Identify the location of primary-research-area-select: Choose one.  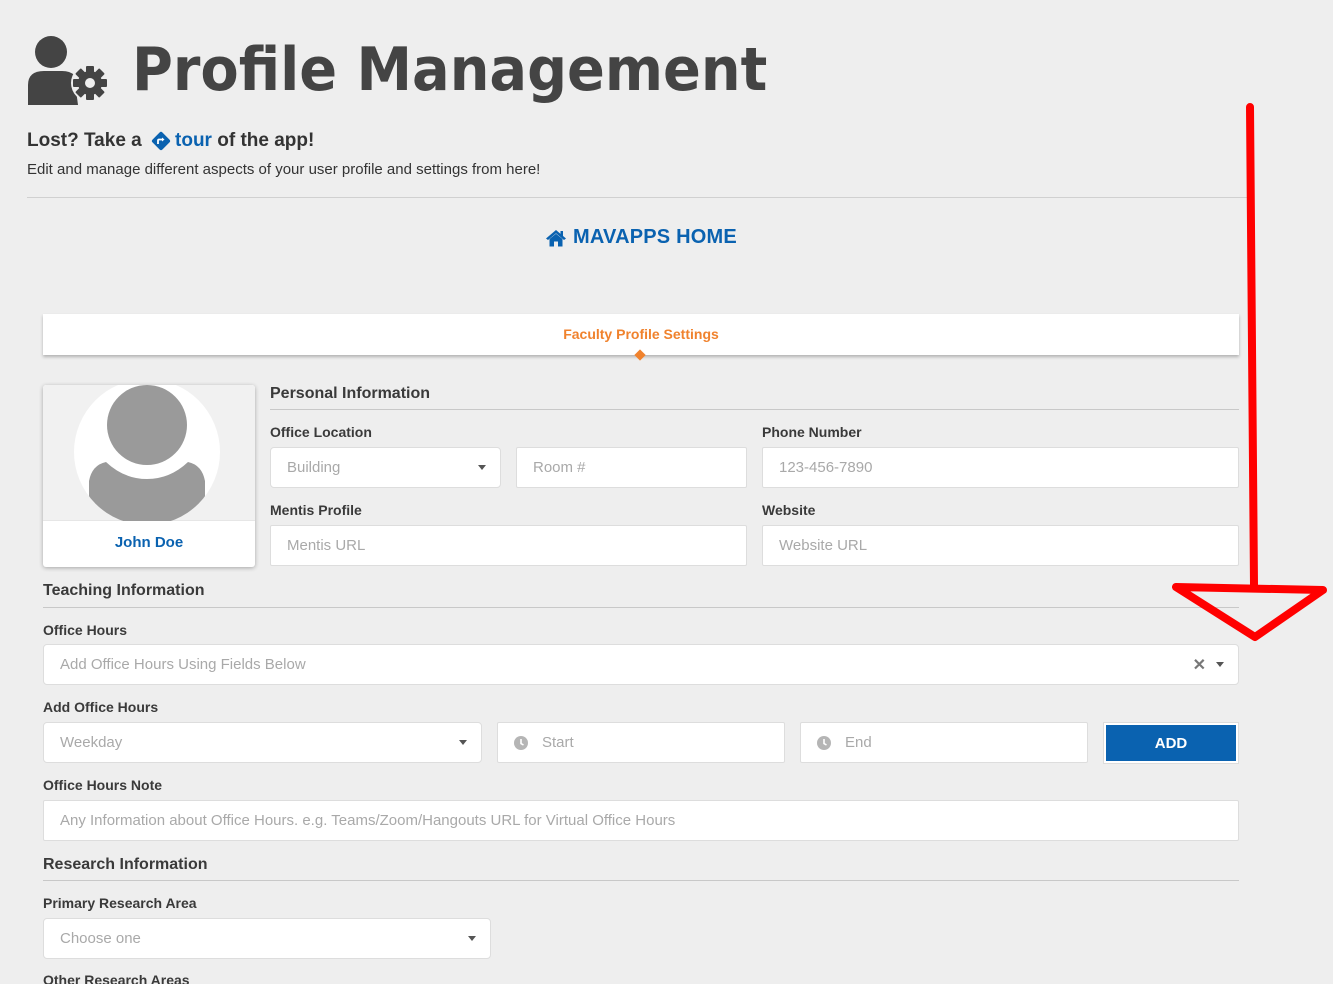
(267, 938).